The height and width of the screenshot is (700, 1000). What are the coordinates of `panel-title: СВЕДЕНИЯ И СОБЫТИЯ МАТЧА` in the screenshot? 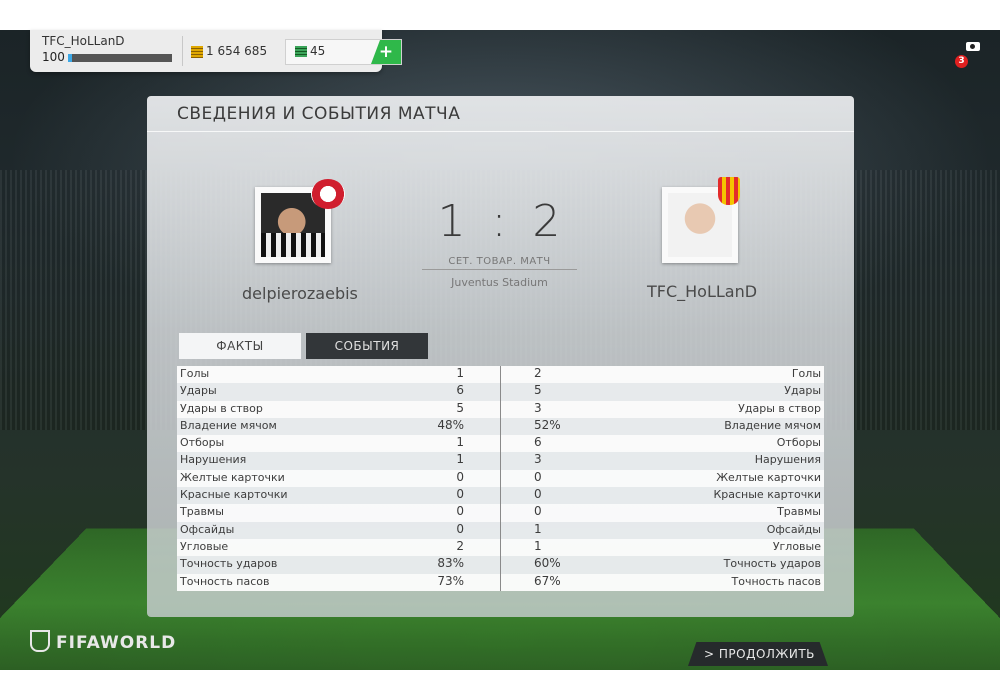 It's located at (319, 114).